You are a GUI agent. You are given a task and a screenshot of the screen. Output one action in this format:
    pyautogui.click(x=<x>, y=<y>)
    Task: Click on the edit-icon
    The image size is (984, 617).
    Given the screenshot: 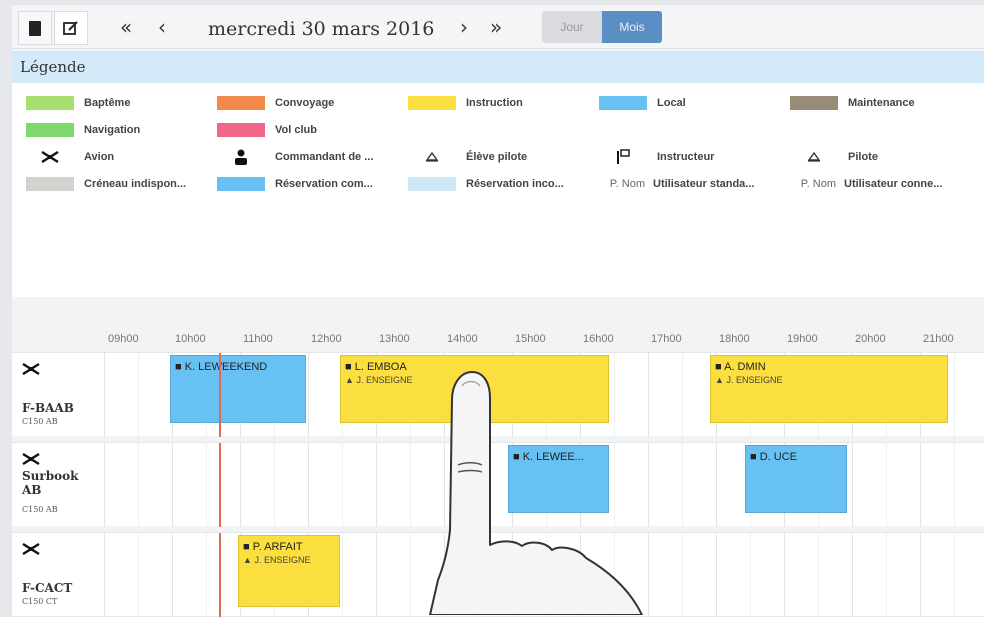 What is the action you would take?
    pyautogui.click(x=70, y=28)
    